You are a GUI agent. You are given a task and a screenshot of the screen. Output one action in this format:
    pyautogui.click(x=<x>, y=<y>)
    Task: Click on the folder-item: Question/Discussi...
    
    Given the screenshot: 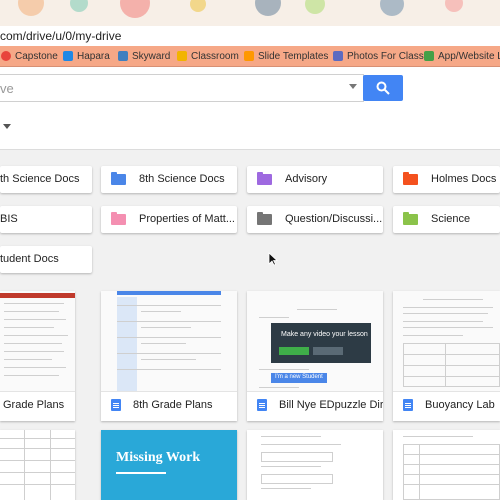 What is the action you would take?
    pyautogui.click(x=315, y=219)
    